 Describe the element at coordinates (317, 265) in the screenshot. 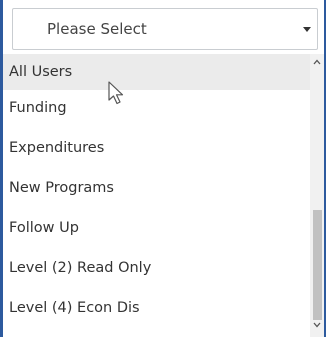

I see `scrollbar-thumb` at that location.